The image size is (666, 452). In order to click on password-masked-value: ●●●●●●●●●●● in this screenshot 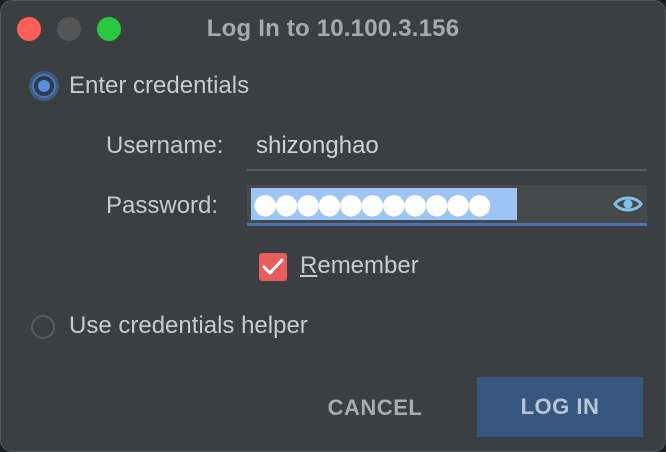, I will do `click(372, 203)`.